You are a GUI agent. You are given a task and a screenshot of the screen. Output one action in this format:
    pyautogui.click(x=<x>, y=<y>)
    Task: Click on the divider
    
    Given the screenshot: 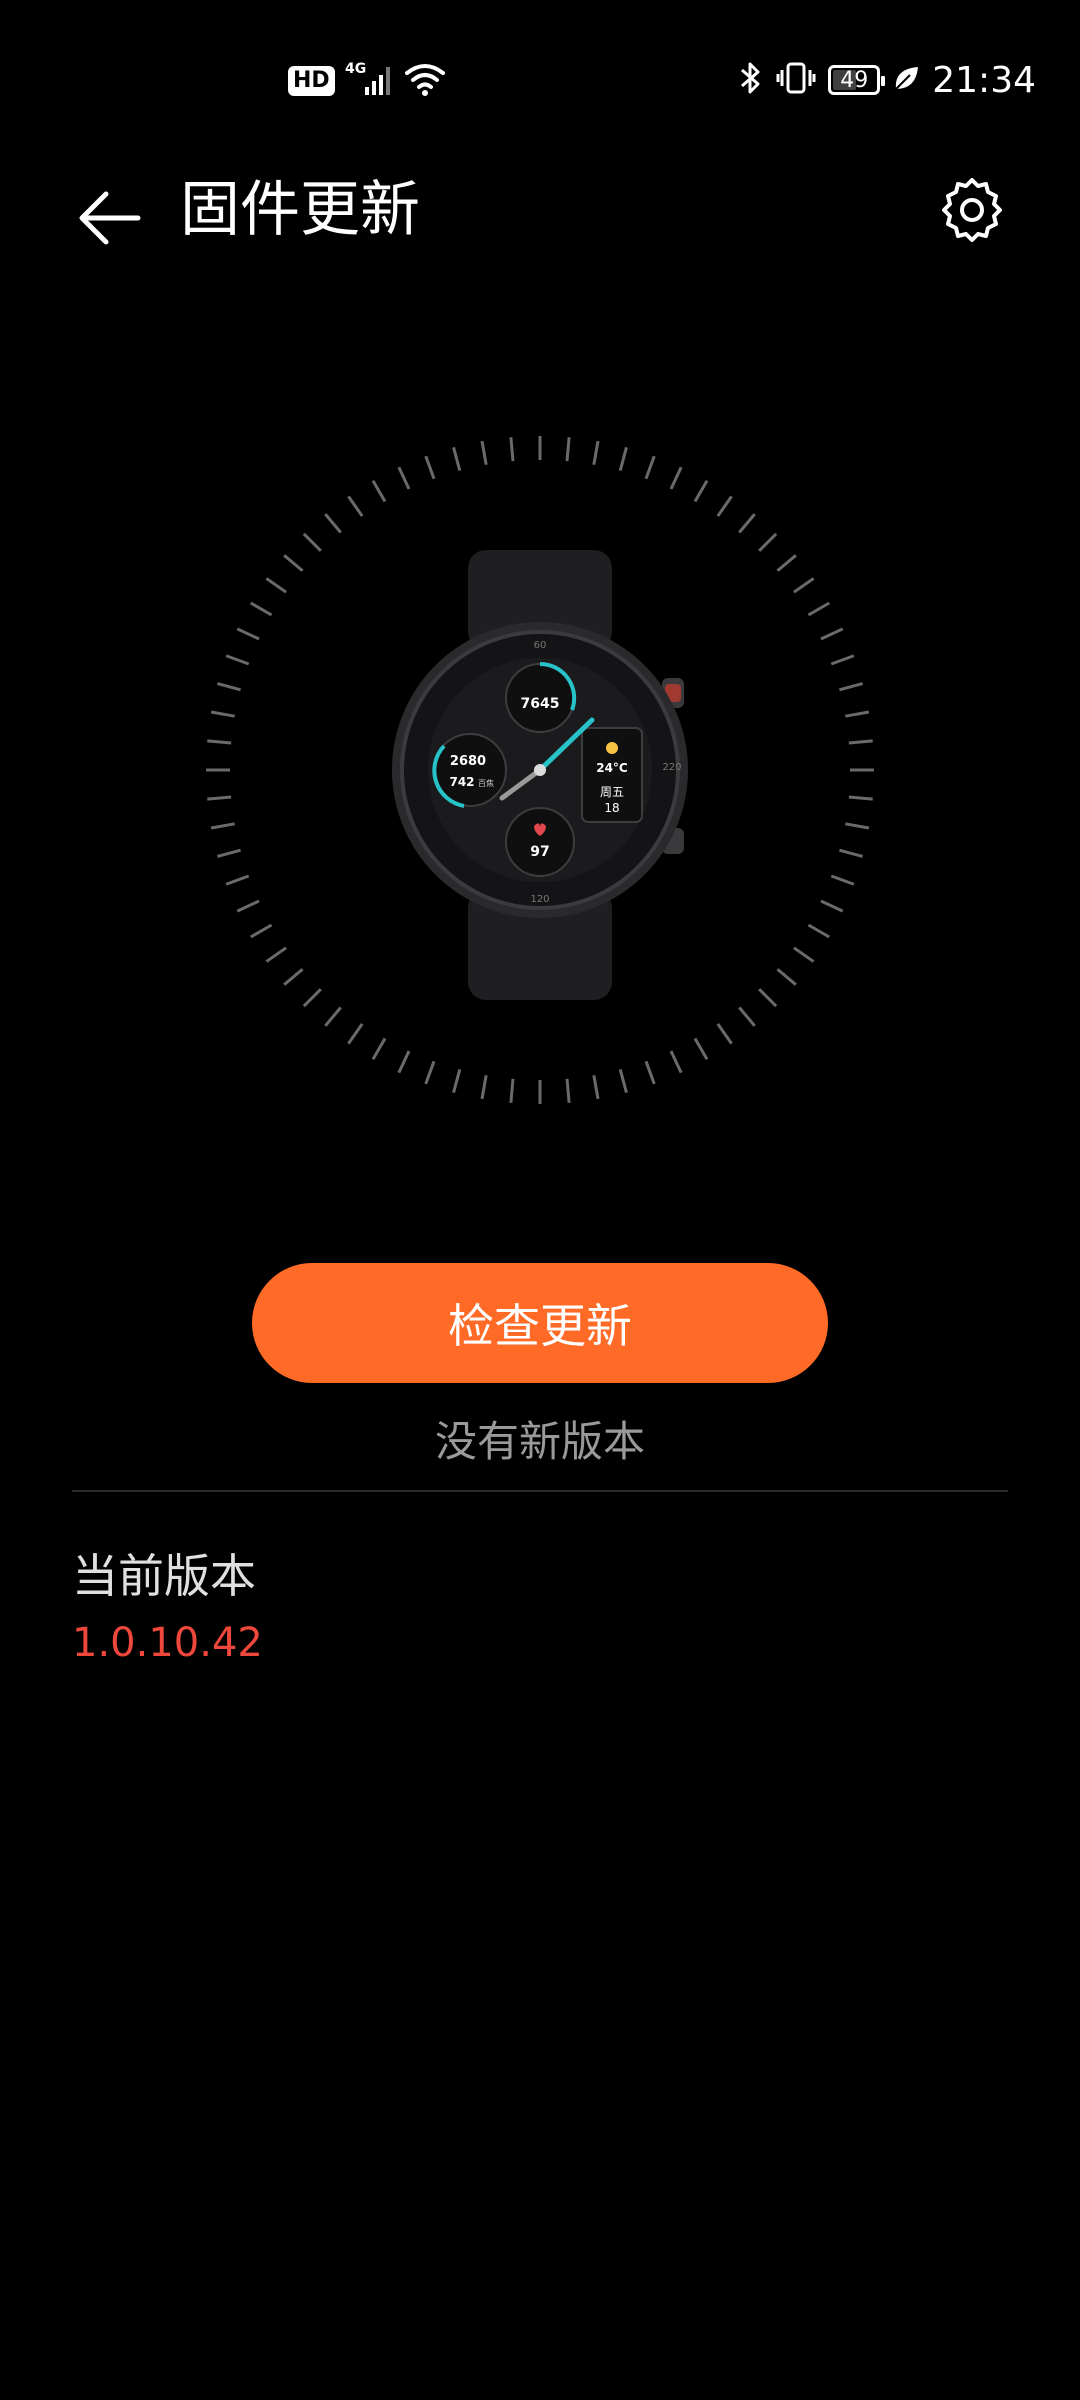 What is the action you would take?
    pyautogui.click(x=540, y=1491)
    